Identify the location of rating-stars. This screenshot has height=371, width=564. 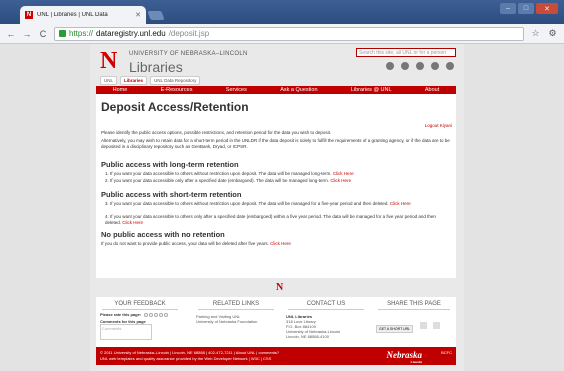
(156, 314).